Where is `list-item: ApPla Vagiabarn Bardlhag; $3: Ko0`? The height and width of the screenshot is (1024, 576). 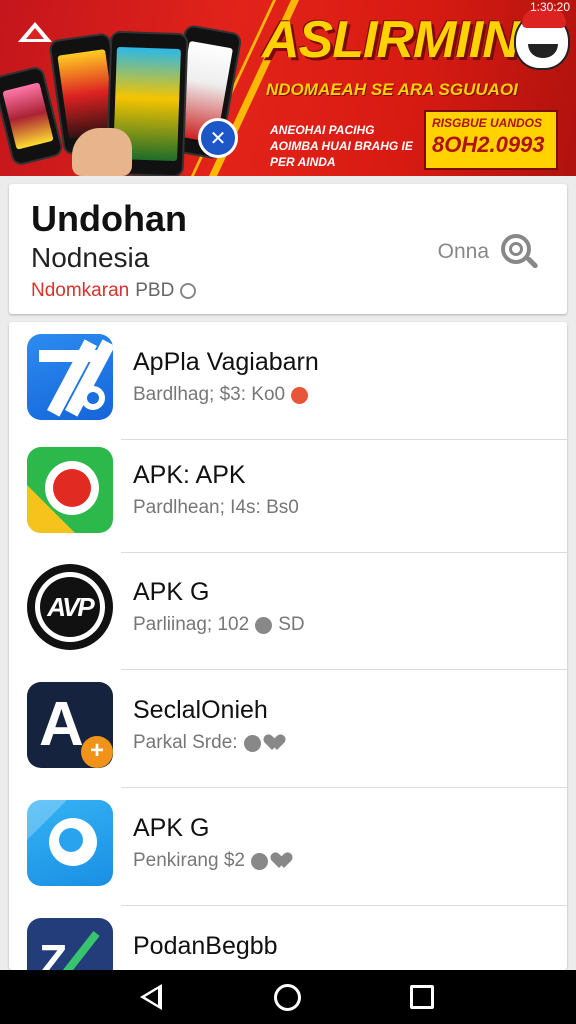
list-item: ApPla Vagiabarn Bardlhag; $3: Ko0 is located at coordinates (288, 381).